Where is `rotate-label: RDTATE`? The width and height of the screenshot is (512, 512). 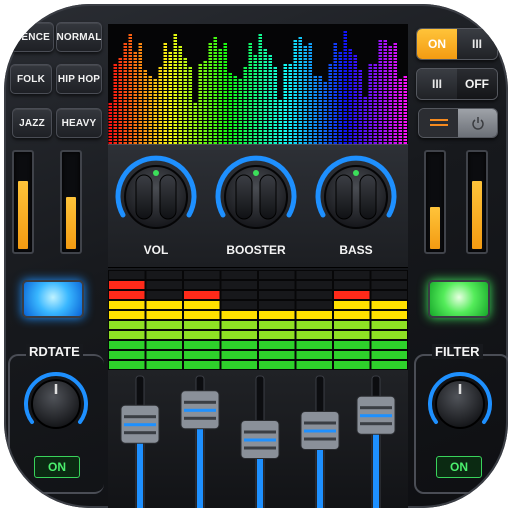
rotate-label: RDTATE is located at coordinates (54, 351).